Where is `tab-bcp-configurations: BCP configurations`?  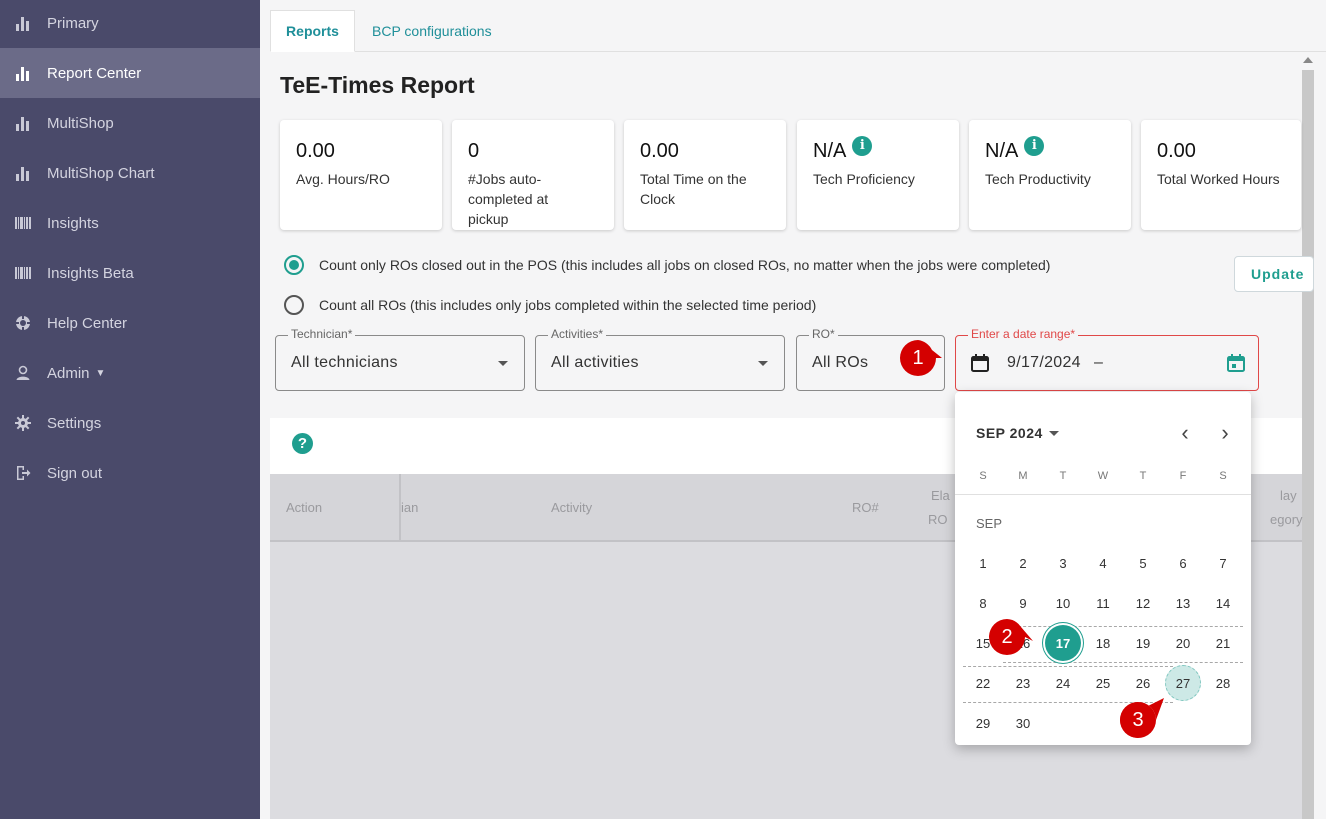 tab-bcp-configurations: BCP configurations is located at coordinates (432, 31).